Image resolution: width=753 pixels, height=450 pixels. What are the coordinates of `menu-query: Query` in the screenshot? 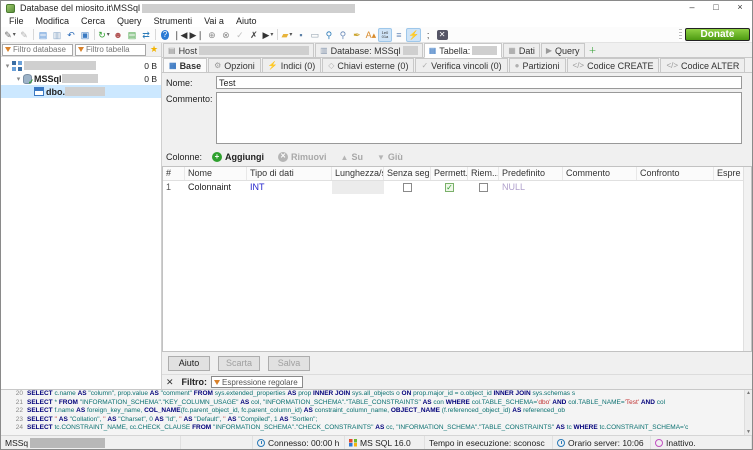 It's located at (129, 21).